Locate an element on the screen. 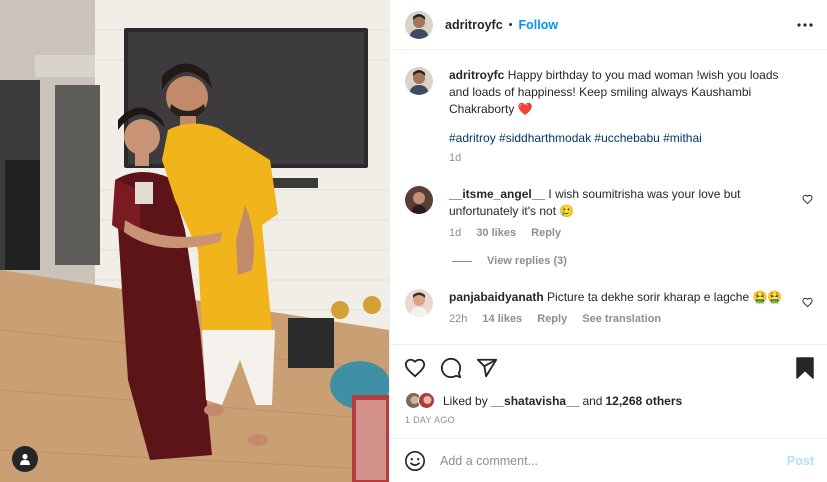  view-replies-button: View replies (3) is located at coordinates (509, 261).